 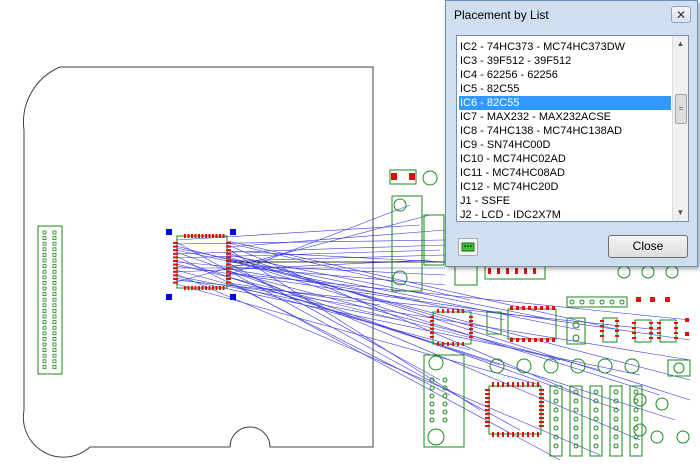 What do you see at coordinates (680, 44) in the screenshot?
I see `scroll-up-icon: ▲` at bounding box center [680, 44].